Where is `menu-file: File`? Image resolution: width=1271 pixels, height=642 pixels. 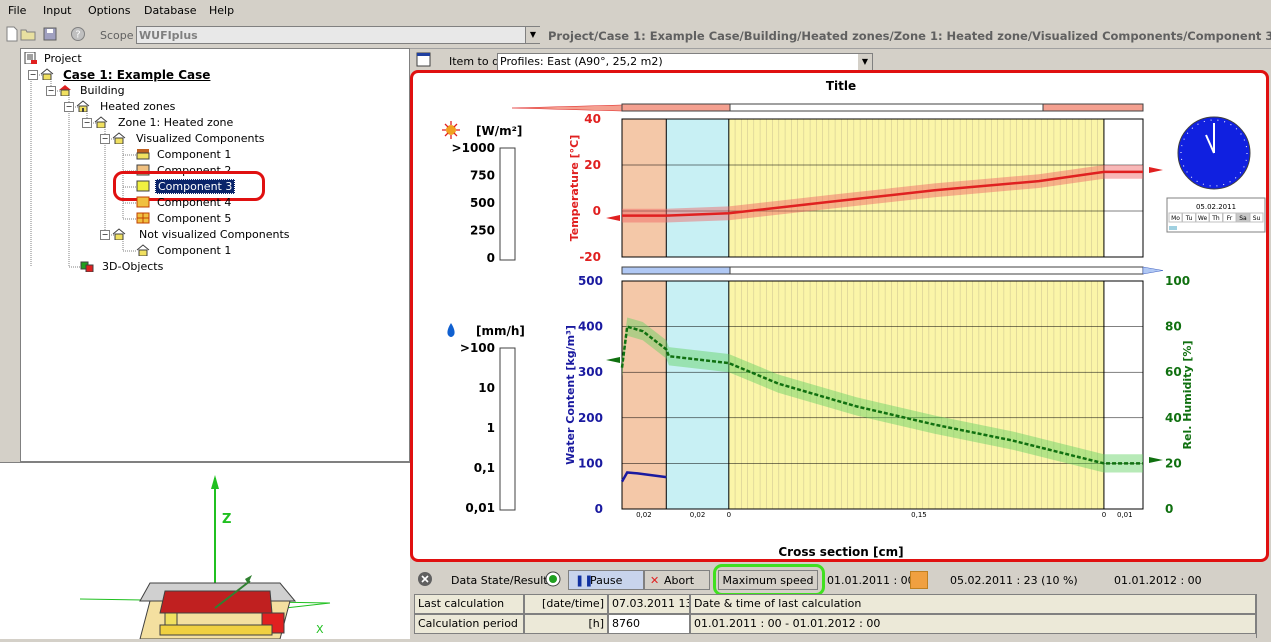 menu-file: File is located at coordinates (17, 10).